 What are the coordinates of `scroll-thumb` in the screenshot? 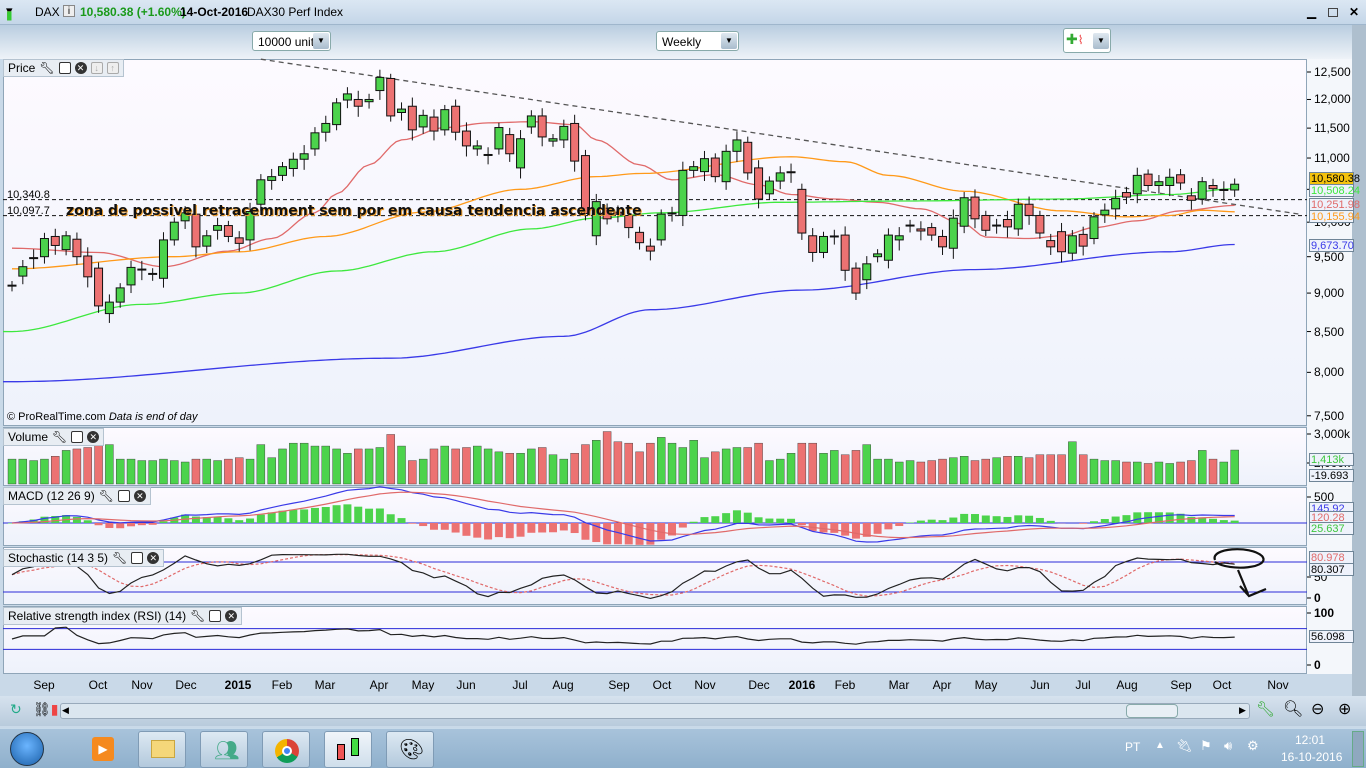 It's located at (1152, 711).